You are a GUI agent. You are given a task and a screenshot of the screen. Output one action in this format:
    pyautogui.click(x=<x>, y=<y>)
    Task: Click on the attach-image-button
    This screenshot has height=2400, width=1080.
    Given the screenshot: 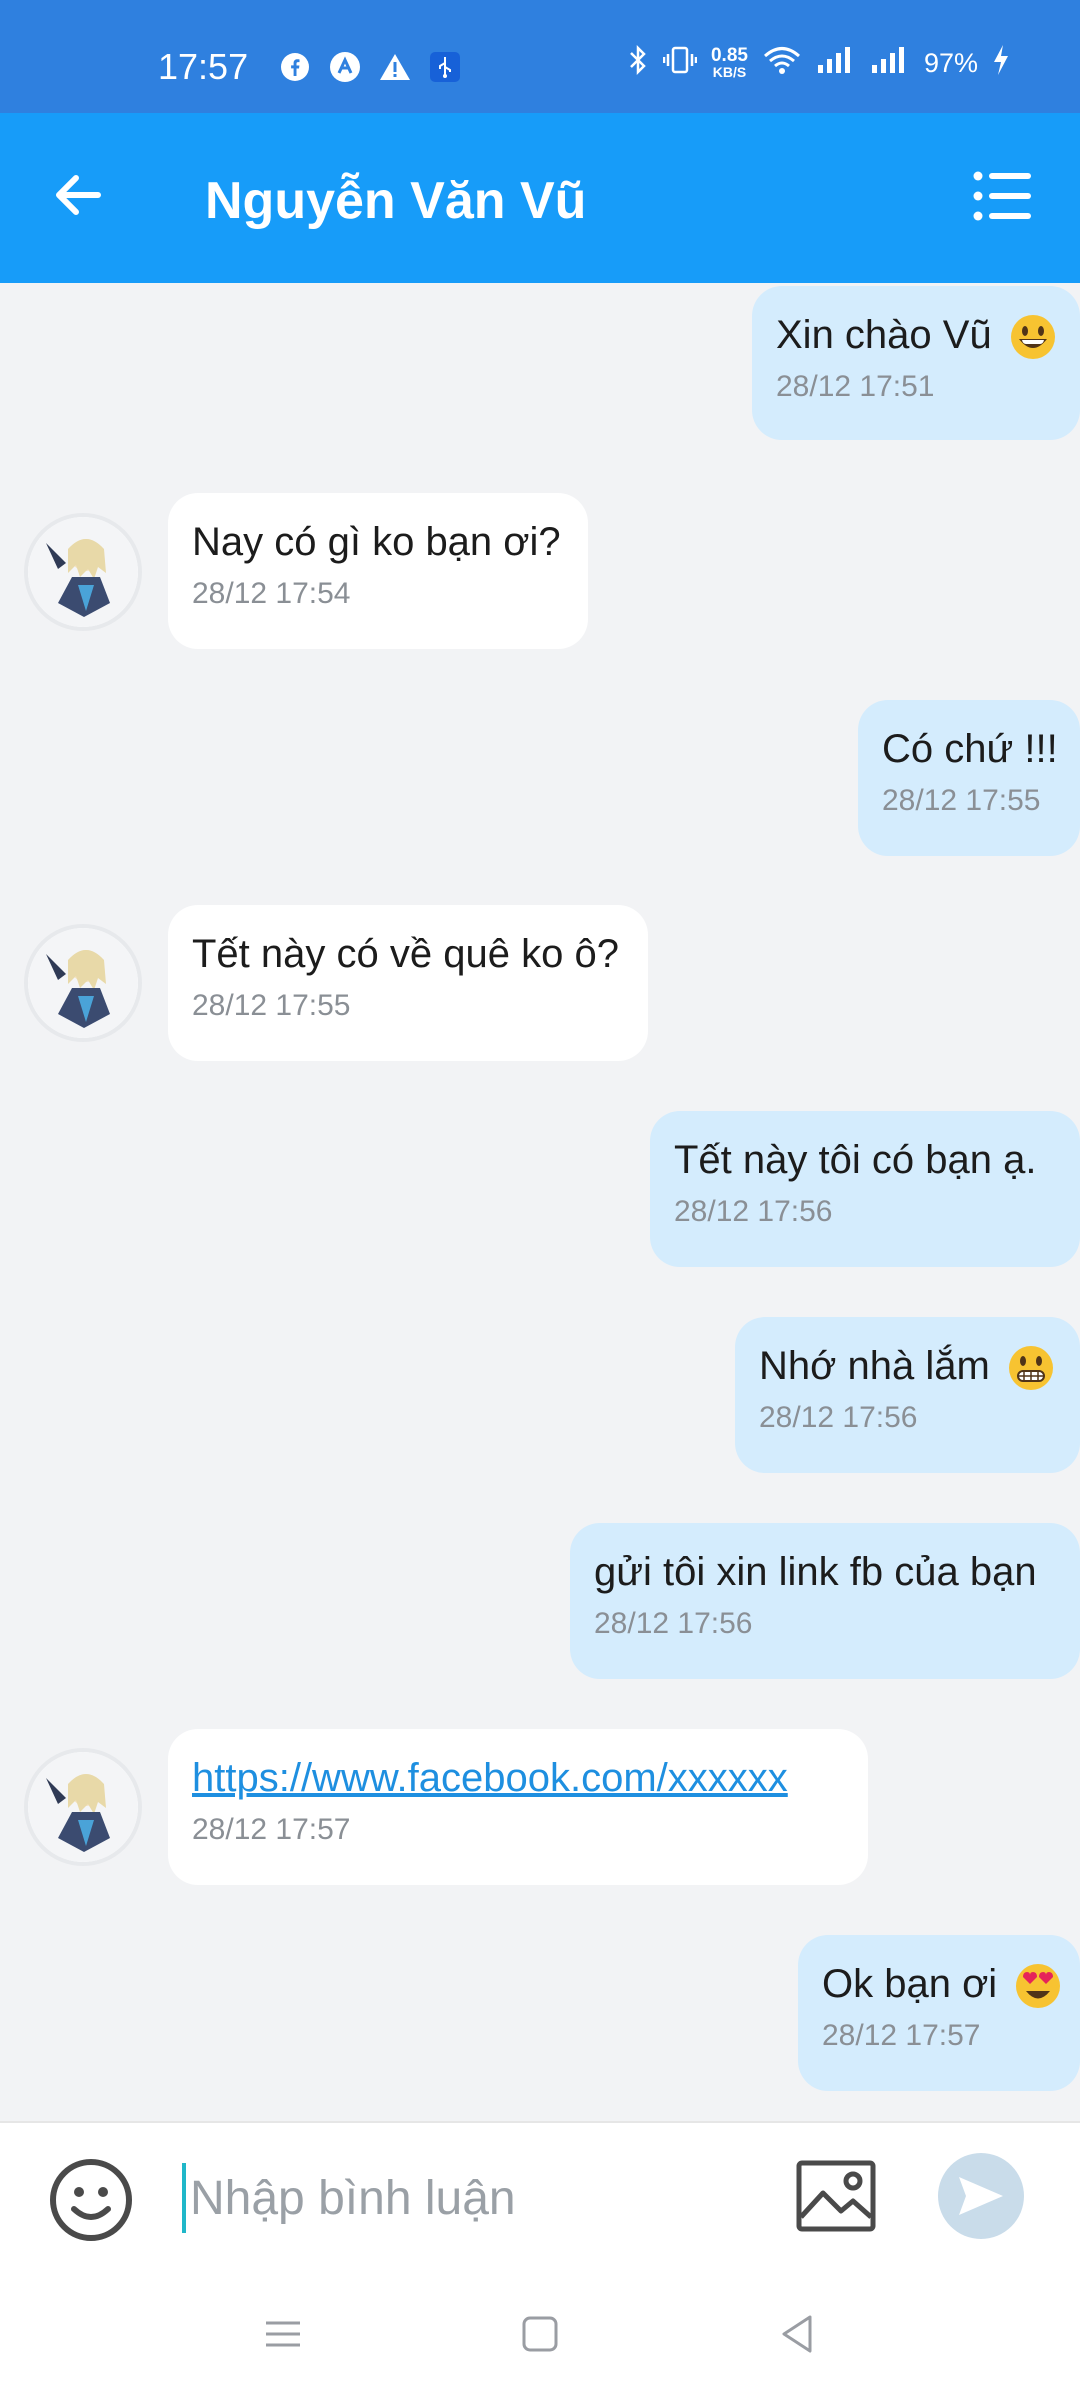 What is the action you would take?
    pyautogui.click(x=836, y=2196)
    